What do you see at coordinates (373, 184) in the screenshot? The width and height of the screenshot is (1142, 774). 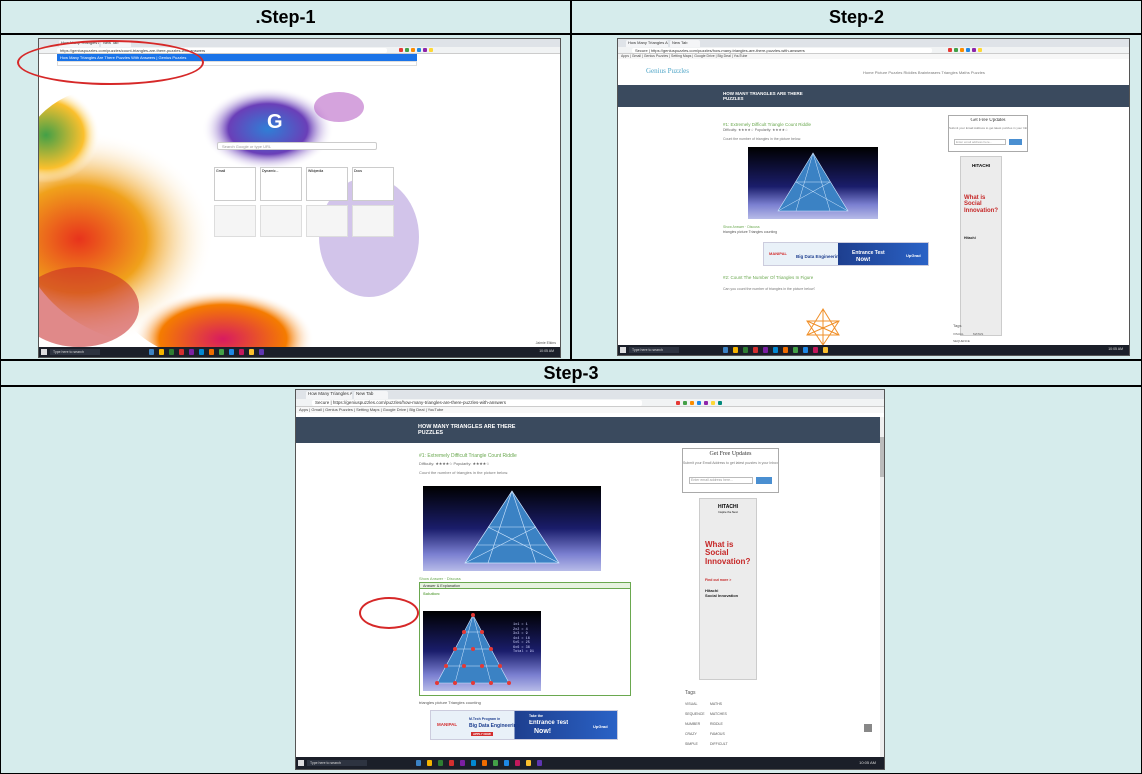 I see `tile-docs: Docs` at bounding box center [373, 184].